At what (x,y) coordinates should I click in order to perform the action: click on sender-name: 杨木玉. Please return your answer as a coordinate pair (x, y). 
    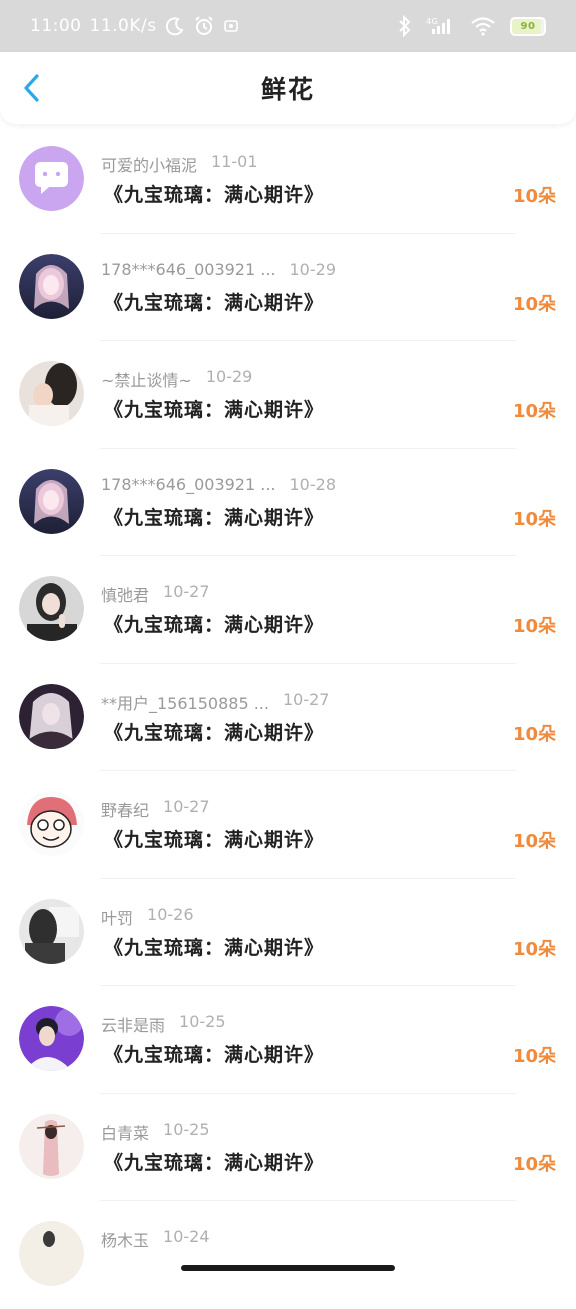
    Looking at the image, I should click on (125, 1240).